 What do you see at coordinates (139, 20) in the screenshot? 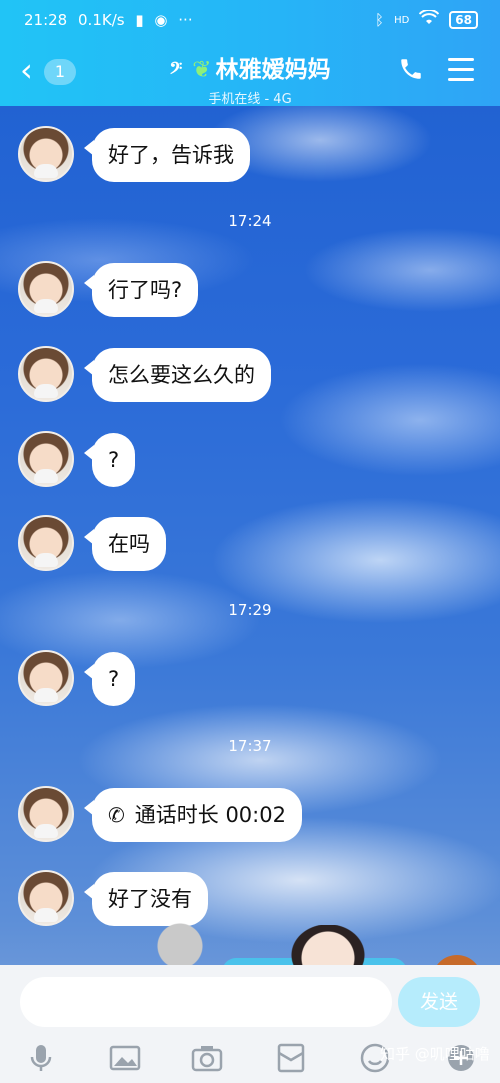
I see `sim-icon: ▮` at bounding box center [139, 20].